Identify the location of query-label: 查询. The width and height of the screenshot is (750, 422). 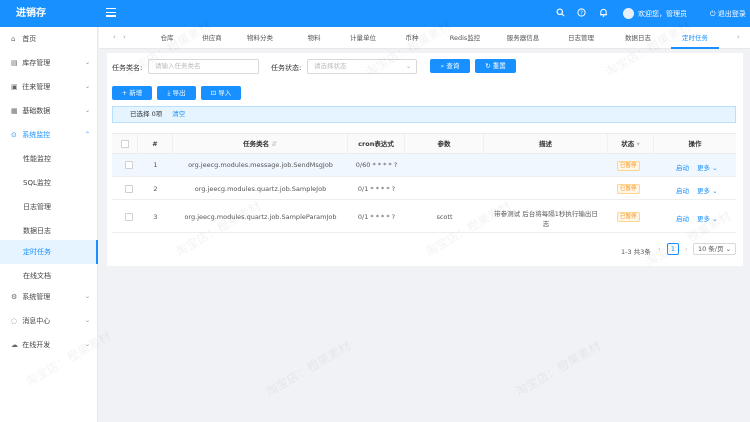
(453, 66).